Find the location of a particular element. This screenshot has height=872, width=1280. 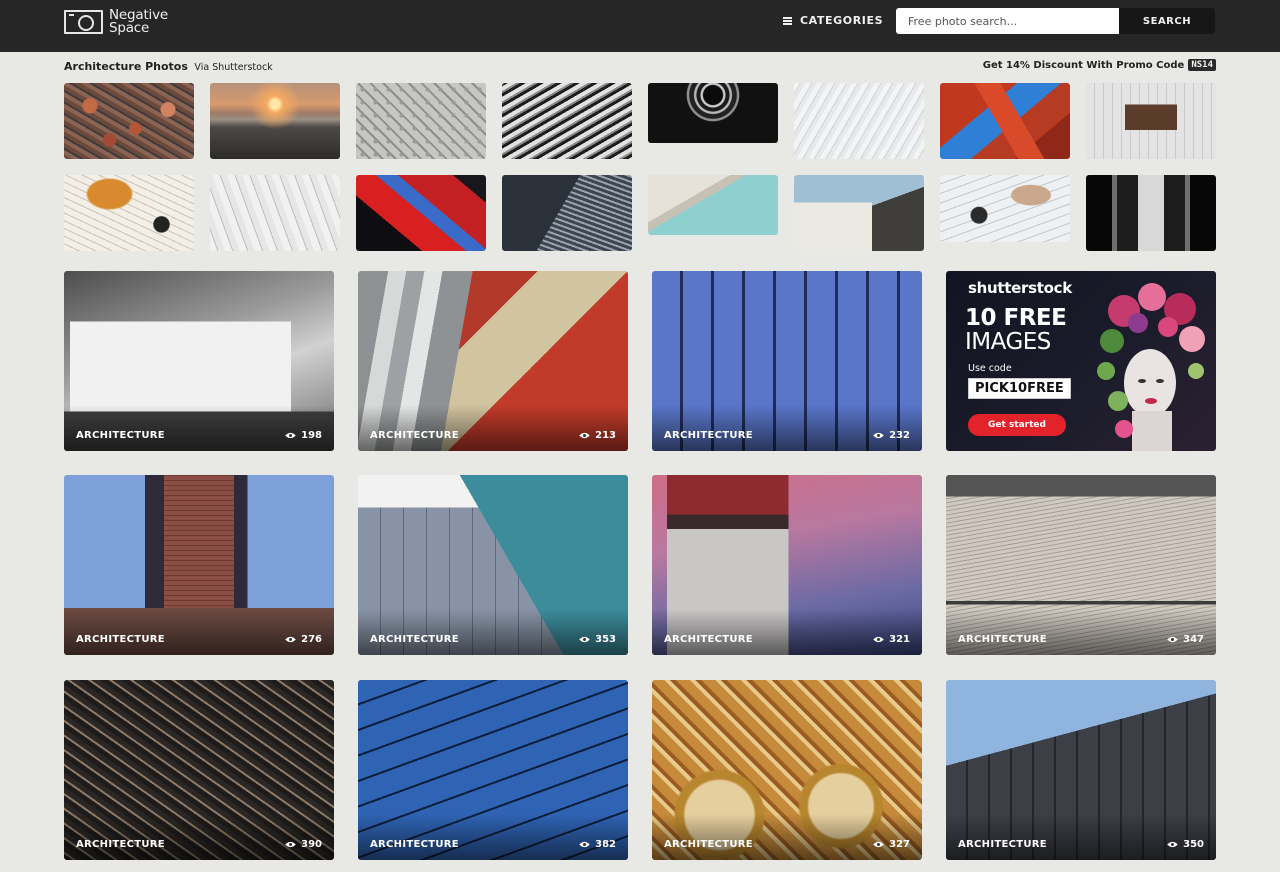

categories-label: CATEGORIES is located at coordinates (842, 20).